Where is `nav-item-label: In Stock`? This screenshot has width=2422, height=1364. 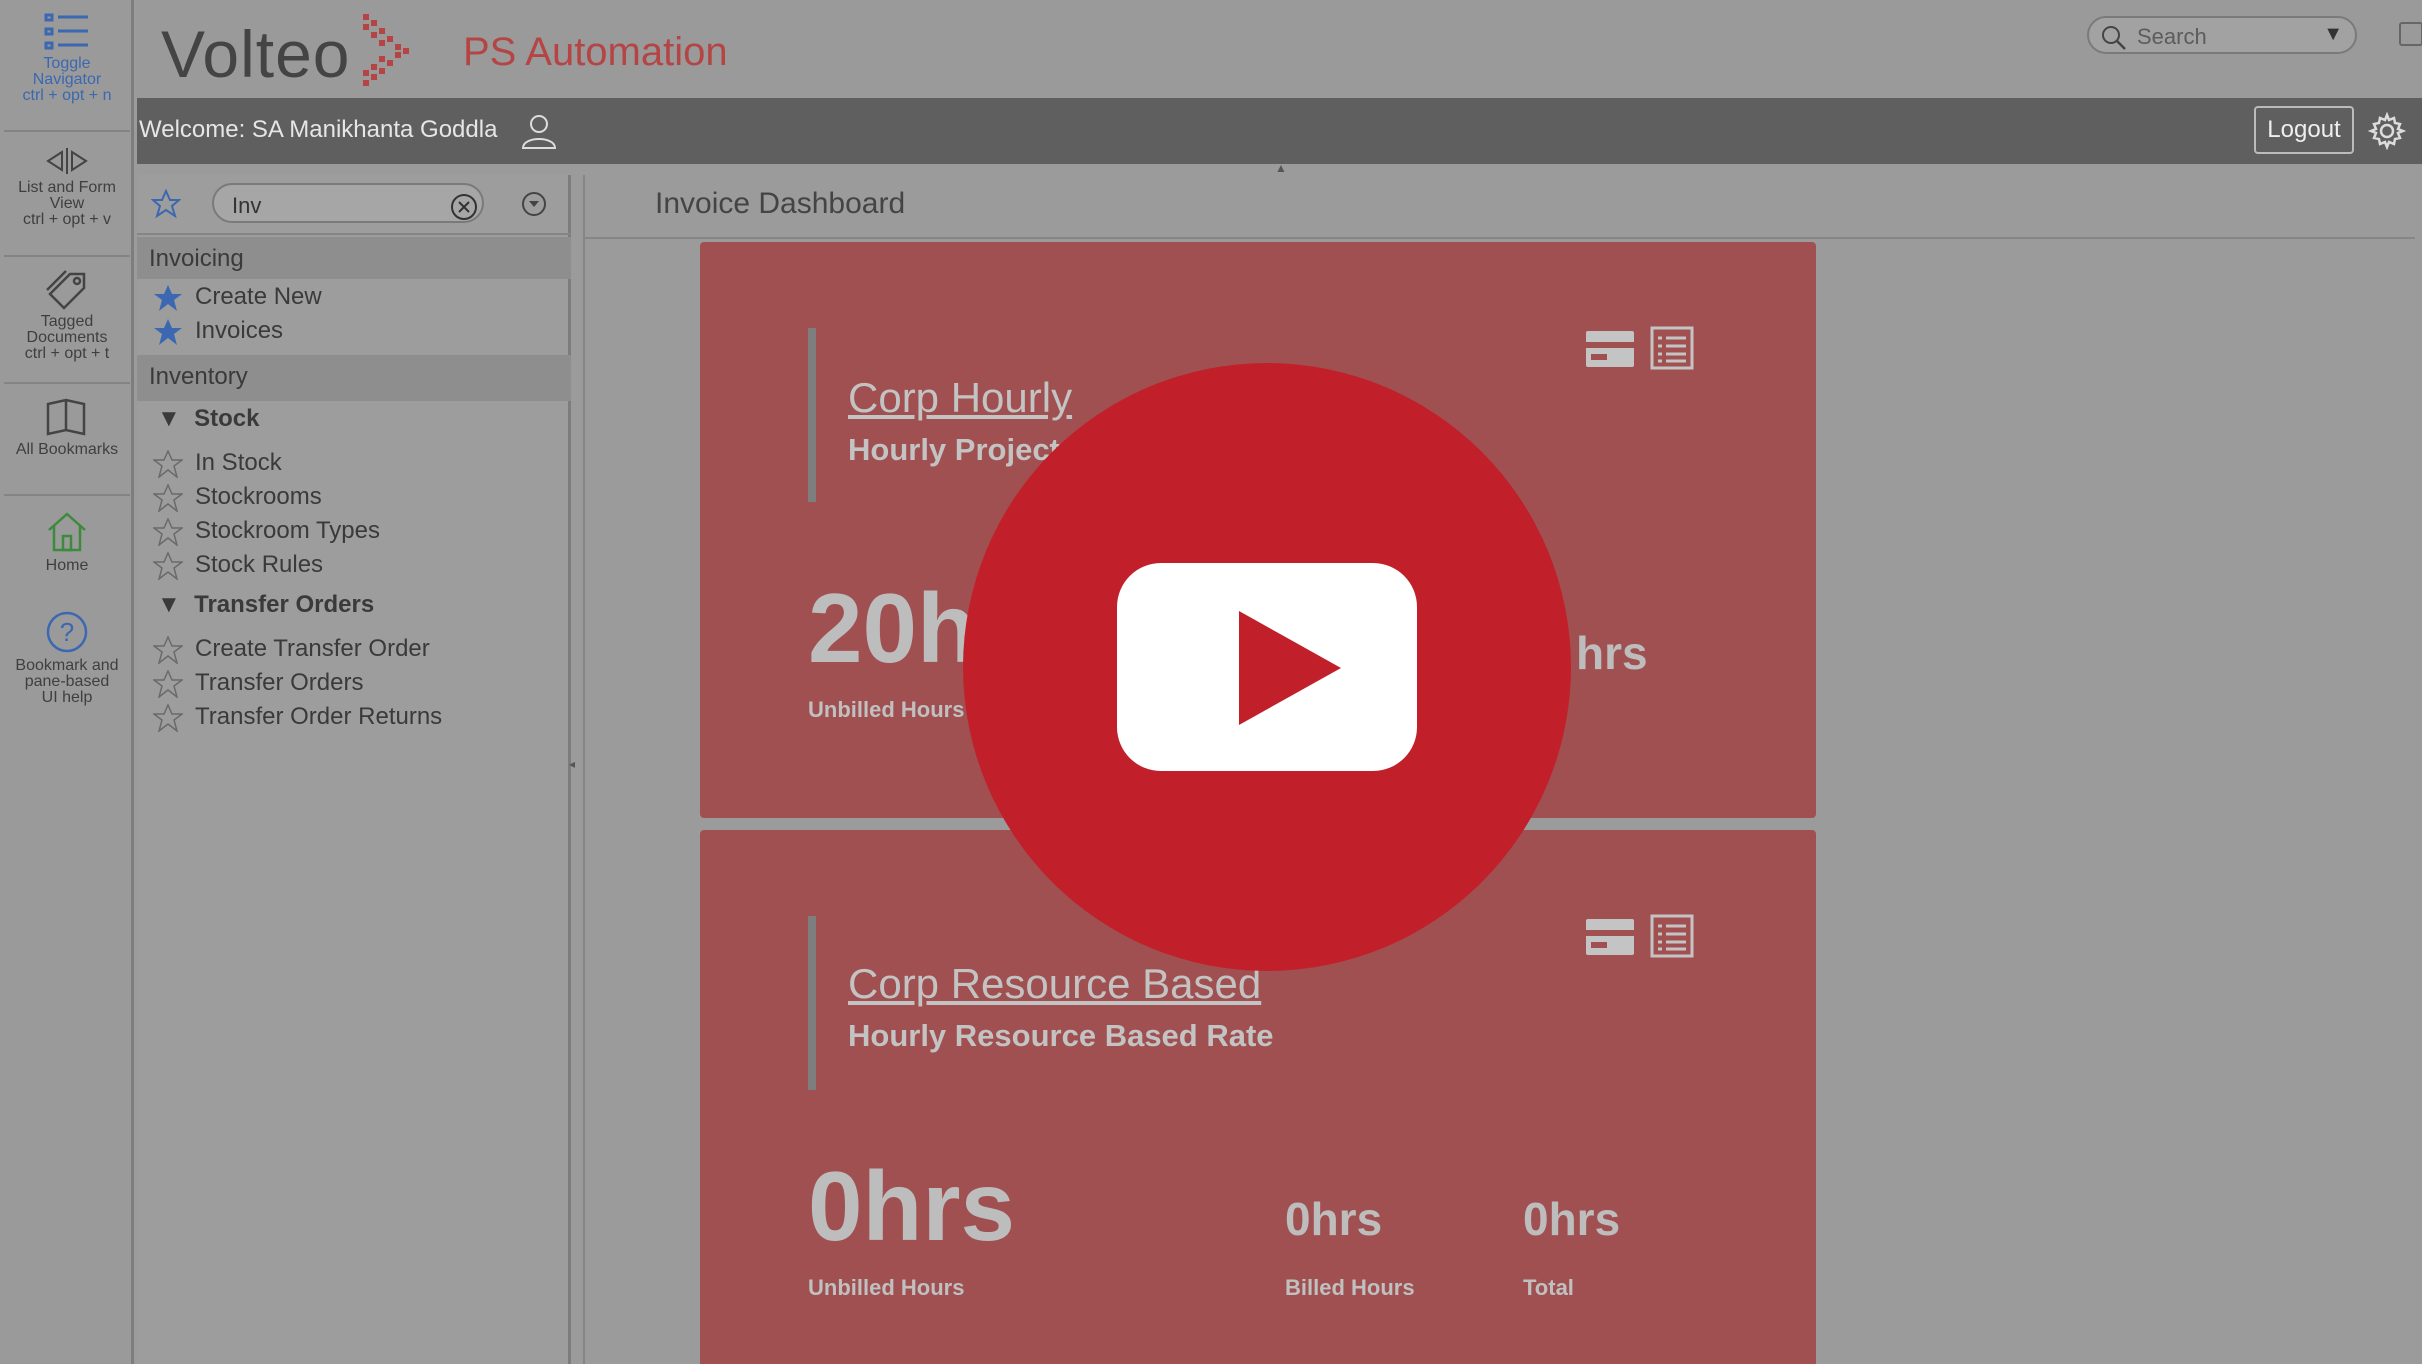 nav-item-label: In Stock is located at coordinates (238, 462).